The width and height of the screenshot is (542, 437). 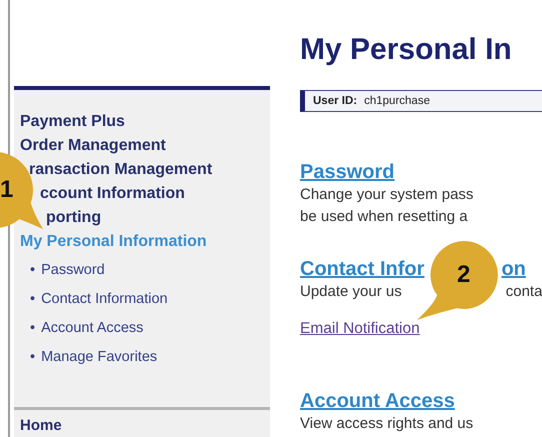 I want to click on sidebar-link: ransaction Management, so click(x=120, y=170).